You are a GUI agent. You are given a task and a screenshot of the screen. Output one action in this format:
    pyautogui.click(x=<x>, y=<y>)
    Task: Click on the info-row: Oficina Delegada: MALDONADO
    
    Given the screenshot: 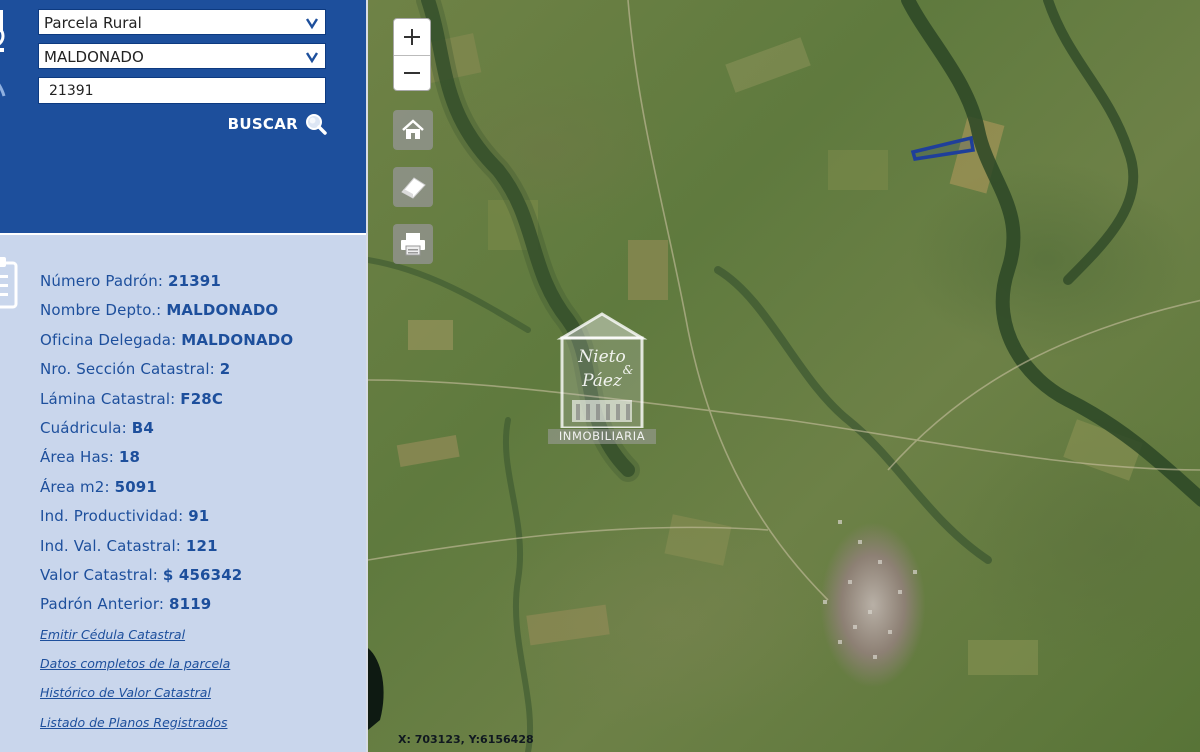 What is the action you would take?
    pyautogui.click(x=166, y=340)
    